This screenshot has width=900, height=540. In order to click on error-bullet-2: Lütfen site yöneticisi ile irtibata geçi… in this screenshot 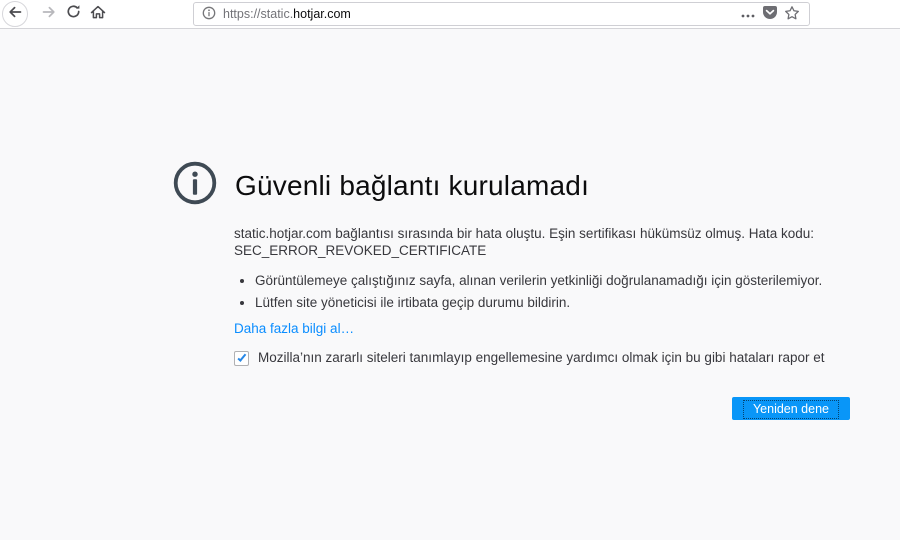, I will do `click(552, 303)`.